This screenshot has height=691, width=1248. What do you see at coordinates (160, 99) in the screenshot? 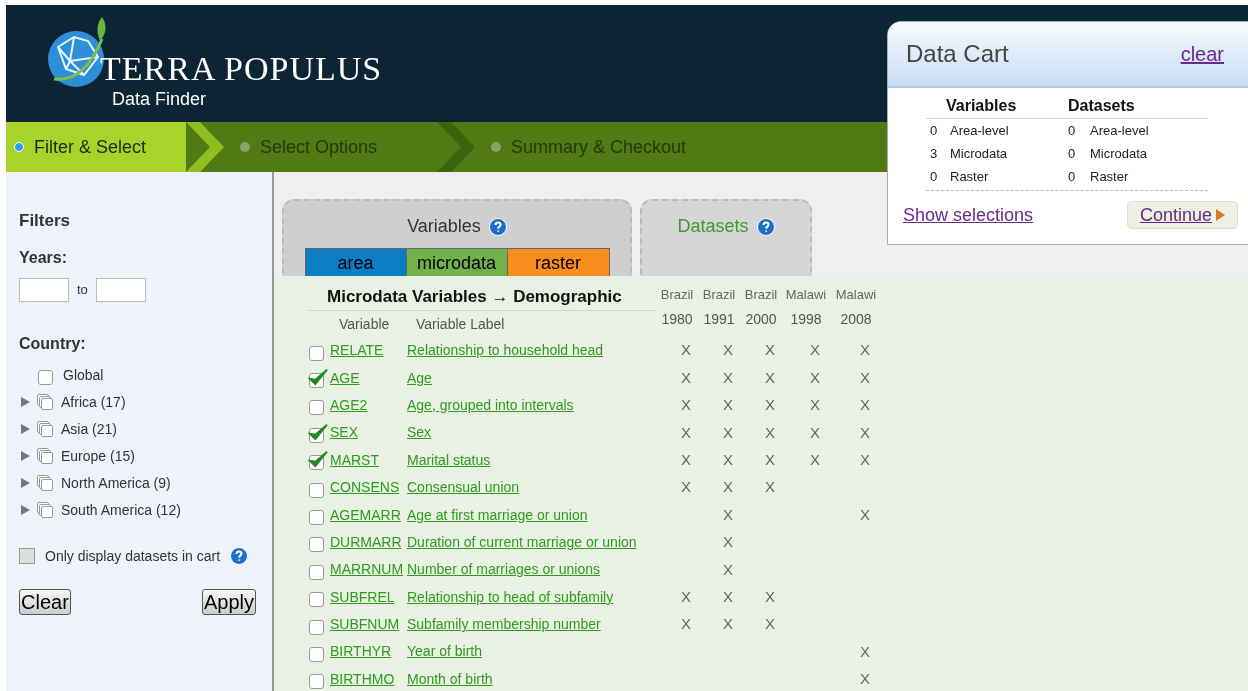
I see `app-subtitle: Data Finder` at bounding box center [160, 99].